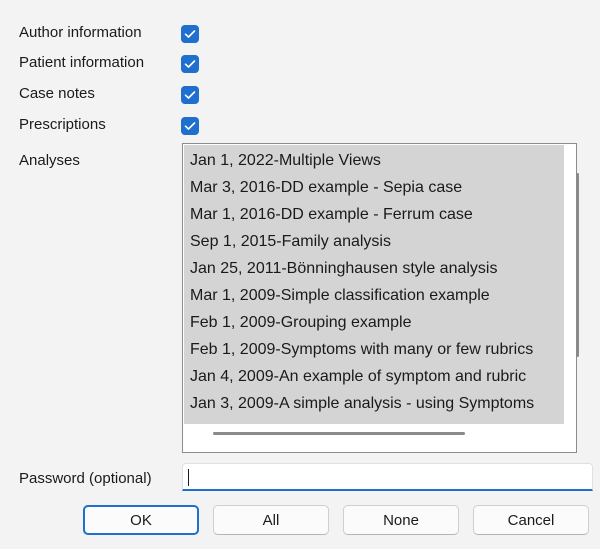 This screenshot has height=549, width=600. I want to click on prescriptions-checkbox, so click(190, 126).